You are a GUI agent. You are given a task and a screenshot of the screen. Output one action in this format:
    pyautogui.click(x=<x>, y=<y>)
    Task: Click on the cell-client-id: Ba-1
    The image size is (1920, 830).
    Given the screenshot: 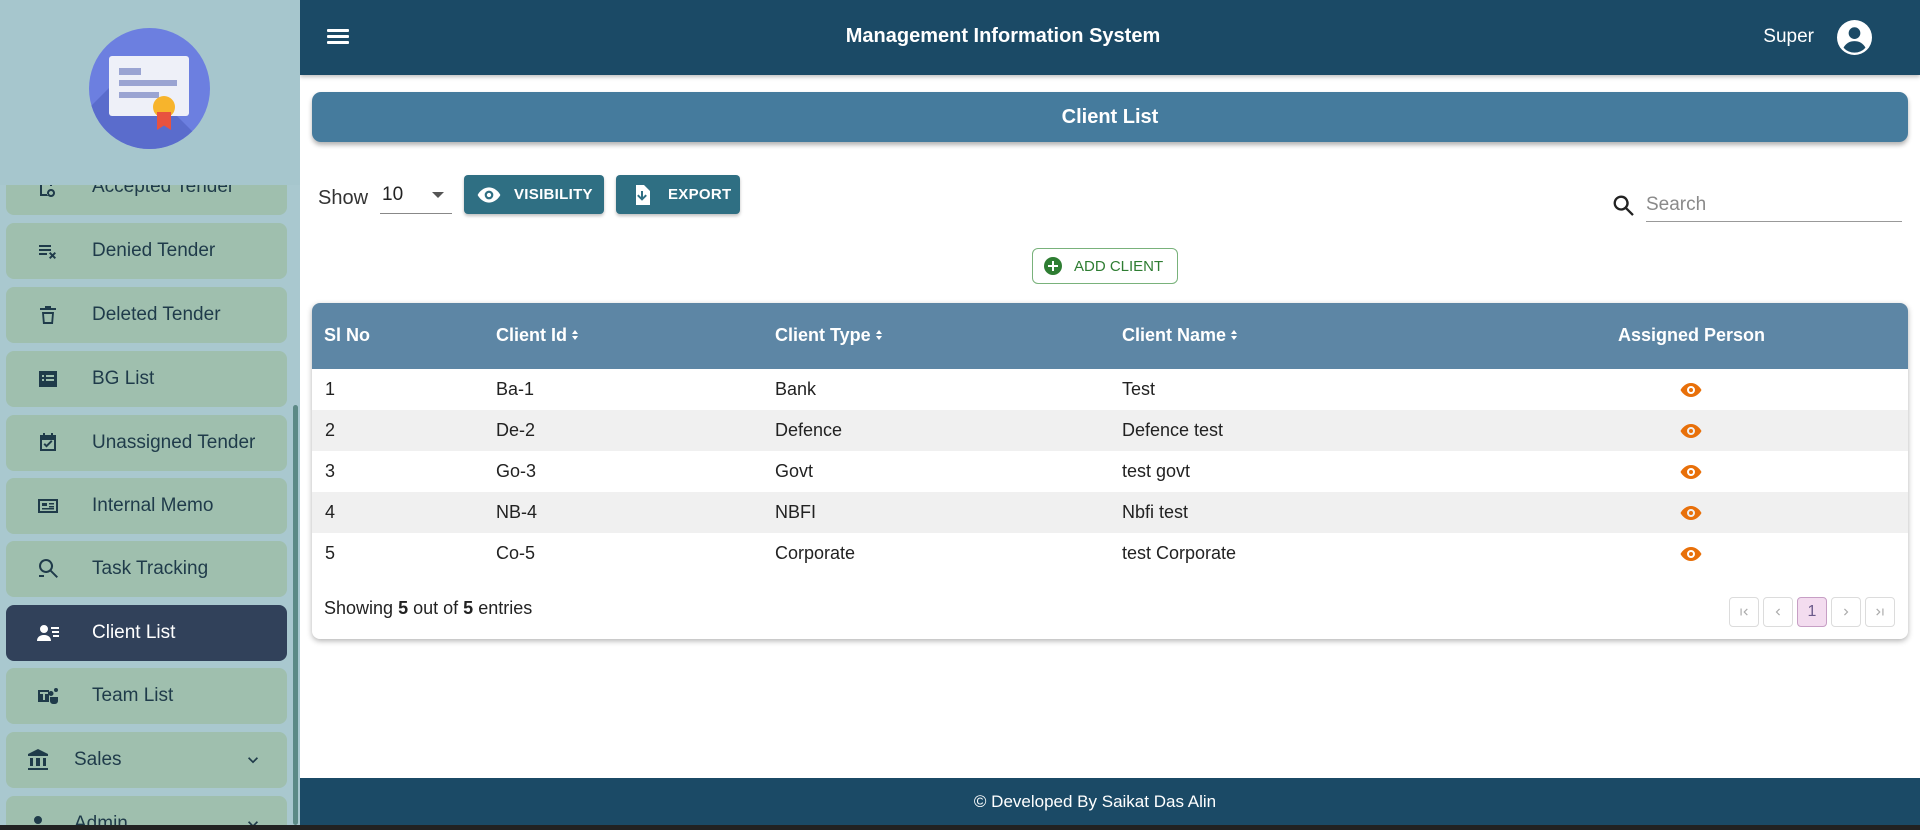 What is the action you would take?
    pyautogui.click(x=515, y=389)
    